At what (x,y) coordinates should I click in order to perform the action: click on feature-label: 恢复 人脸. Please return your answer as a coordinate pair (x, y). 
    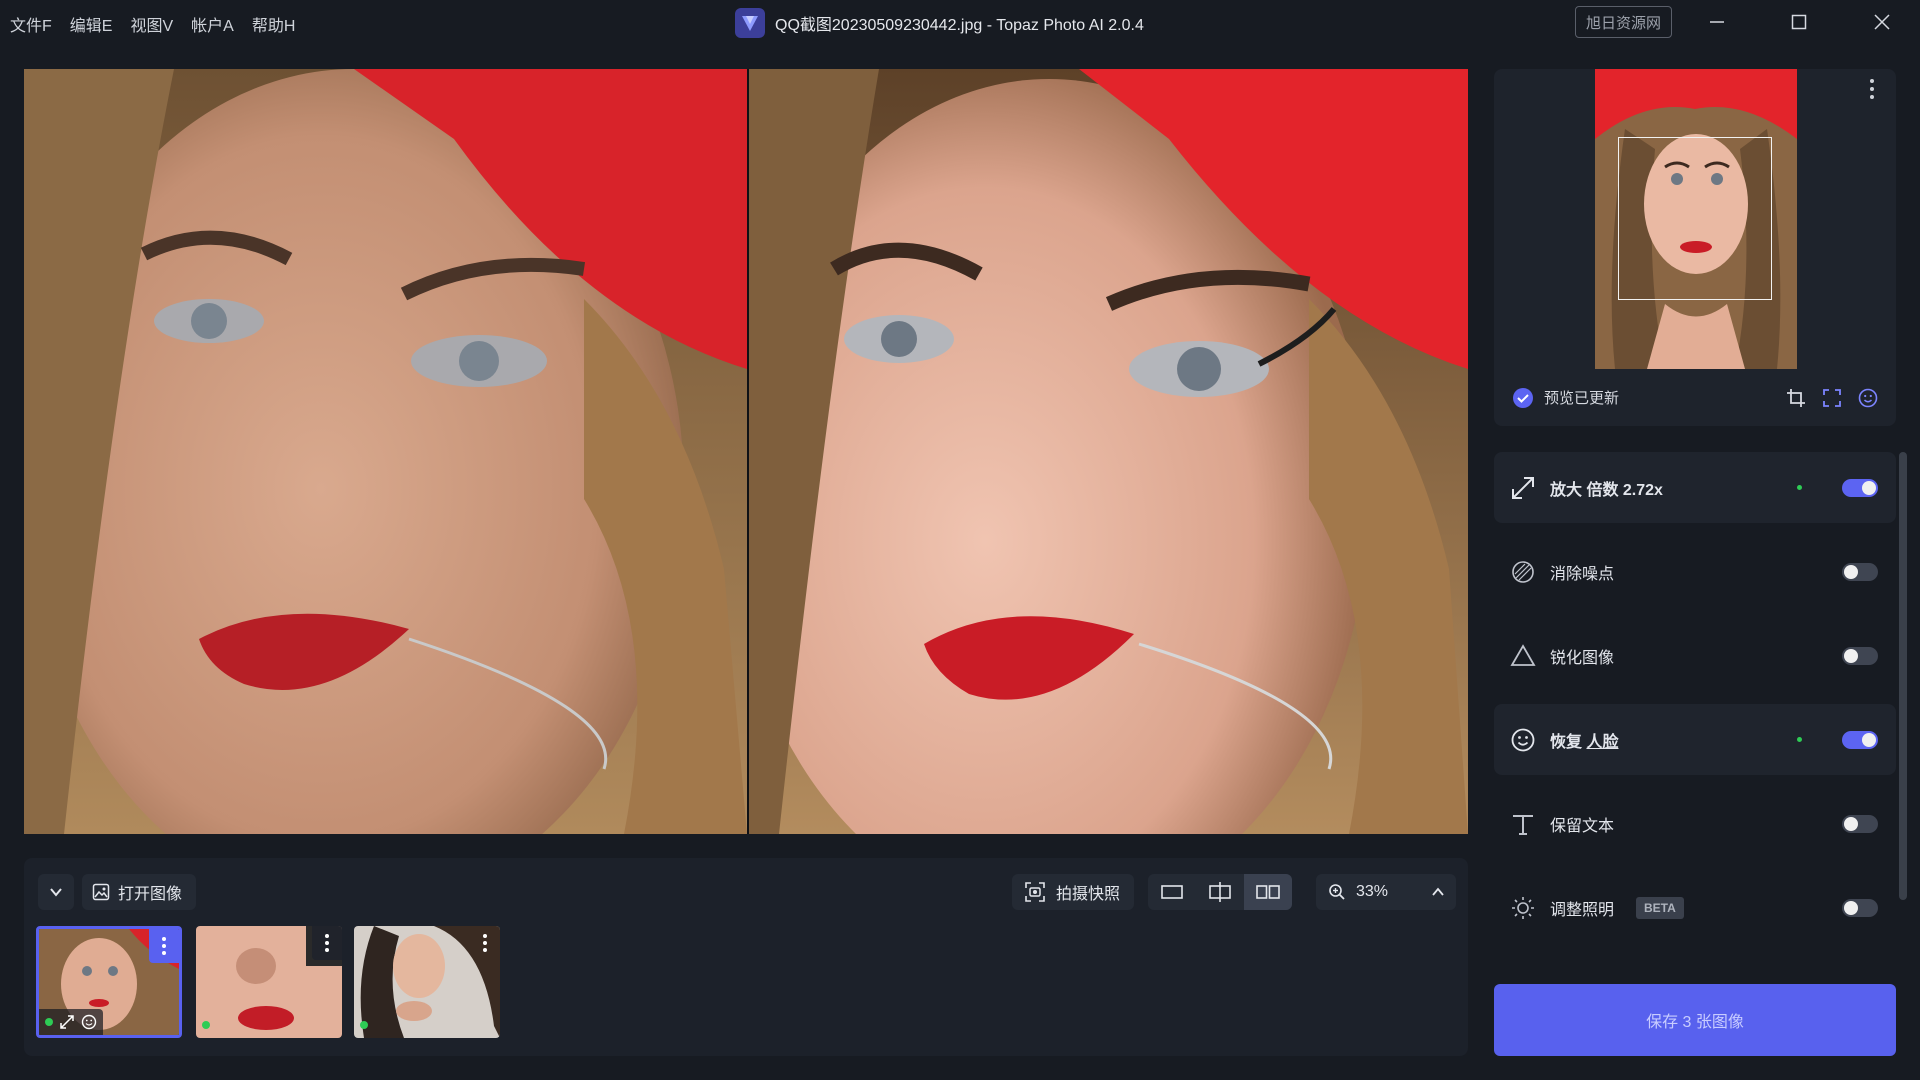
    Looking at the image, I should click on (1584, 742).